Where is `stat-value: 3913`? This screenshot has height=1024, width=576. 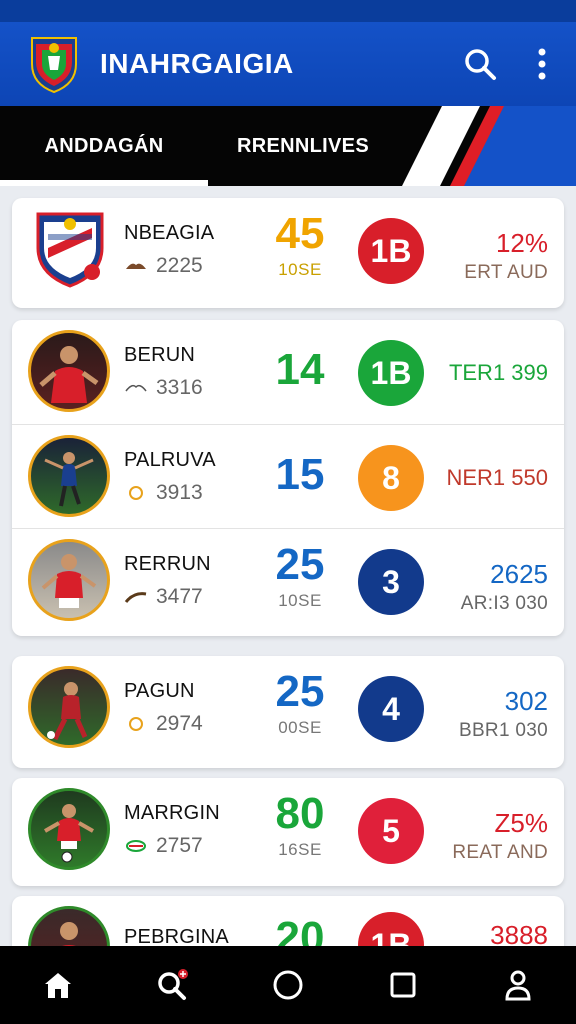 stat-value: 3913 is located at coordinates (179, 492).